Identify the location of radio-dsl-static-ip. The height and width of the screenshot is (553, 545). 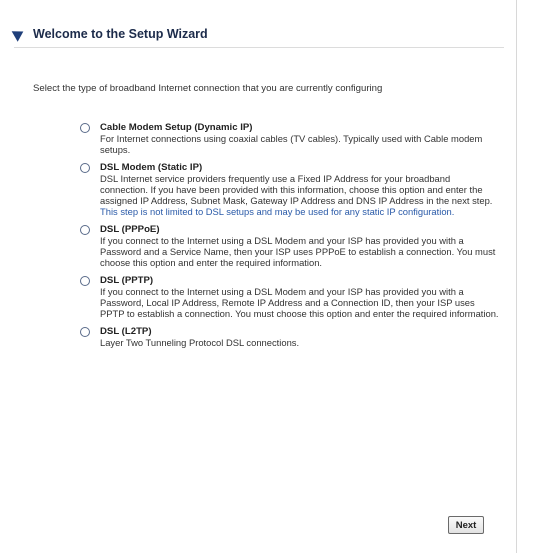
(85, 168).